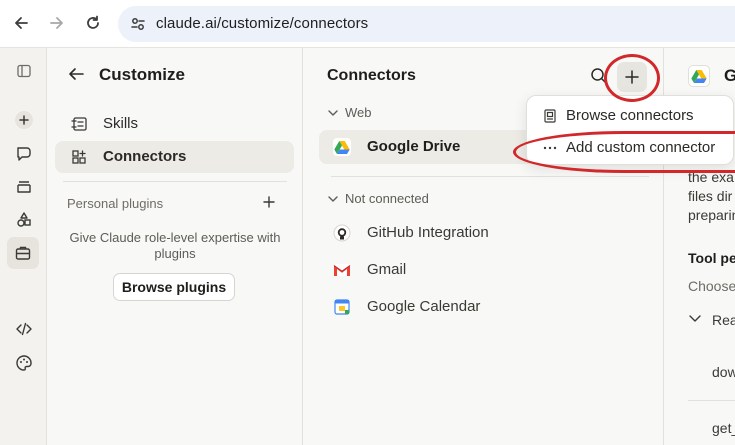 The image size is (735, 445). What do you see at coordinates (262, 23) in the screenshot?
I see `url-text: claude.ai/customize/connectors` at bounding box center [262, 23].